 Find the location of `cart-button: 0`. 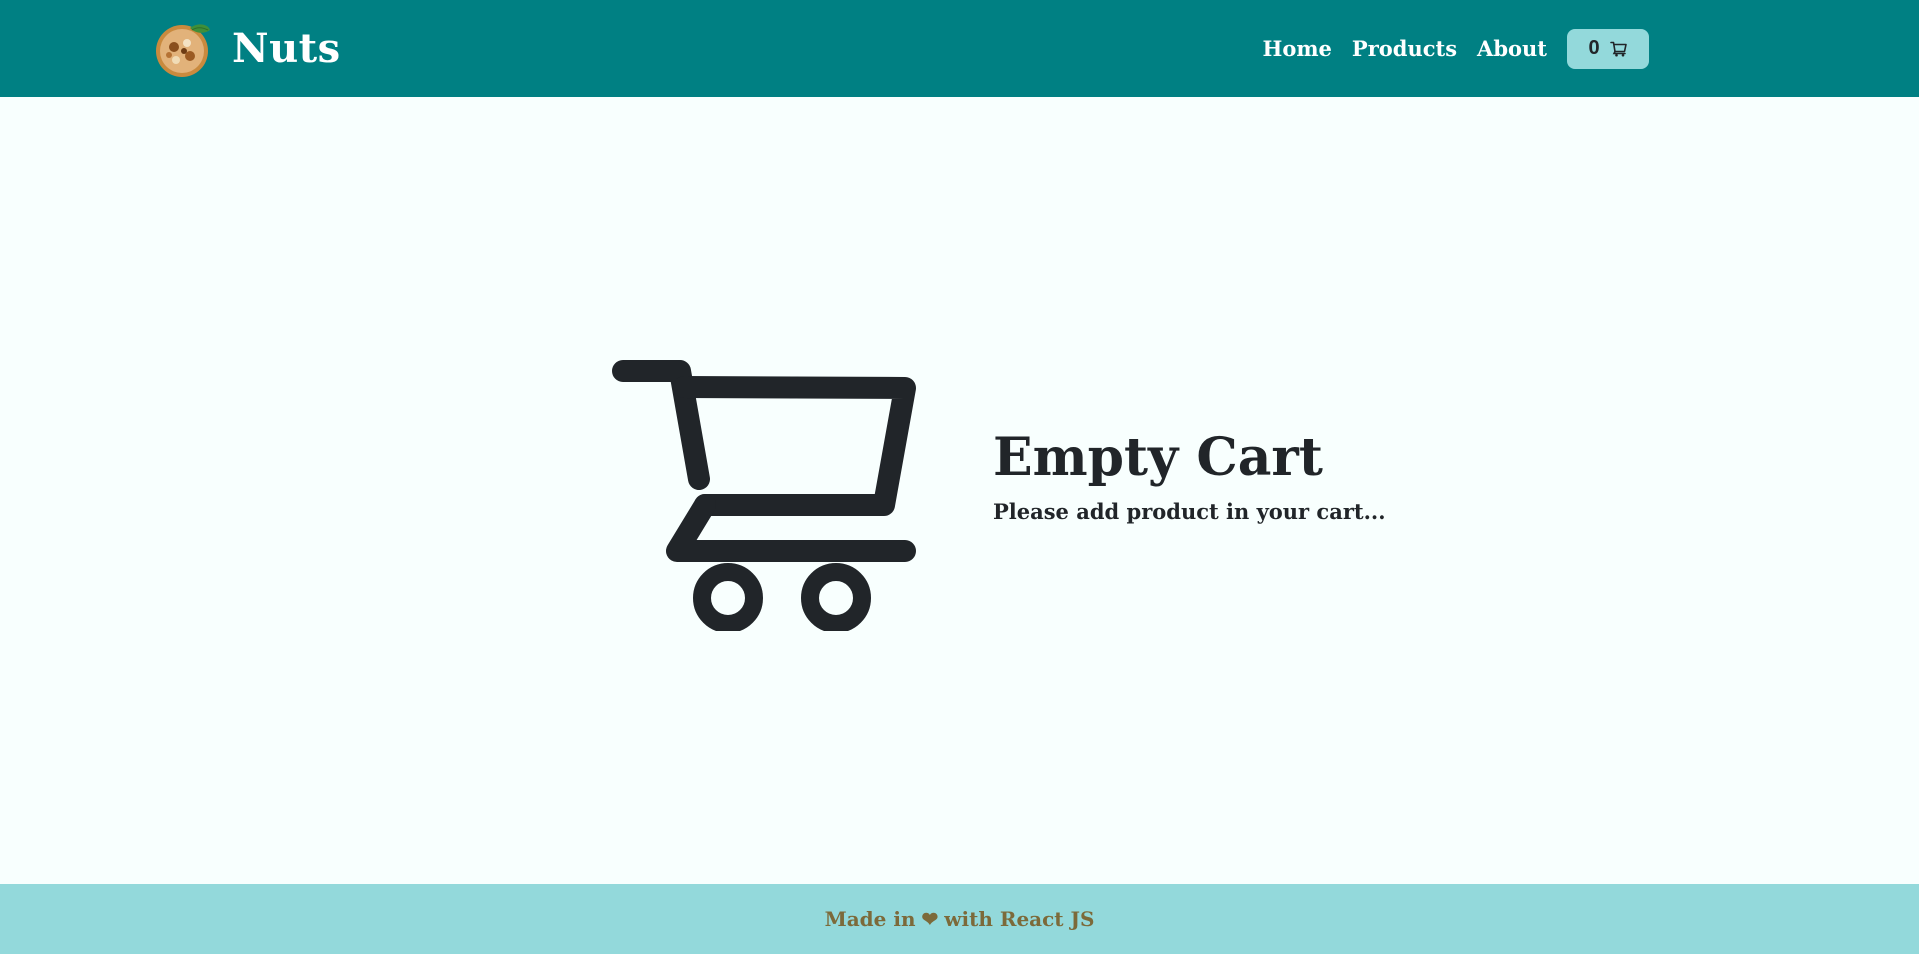

cart-button: 0 is located at coordinates (1608, 48).